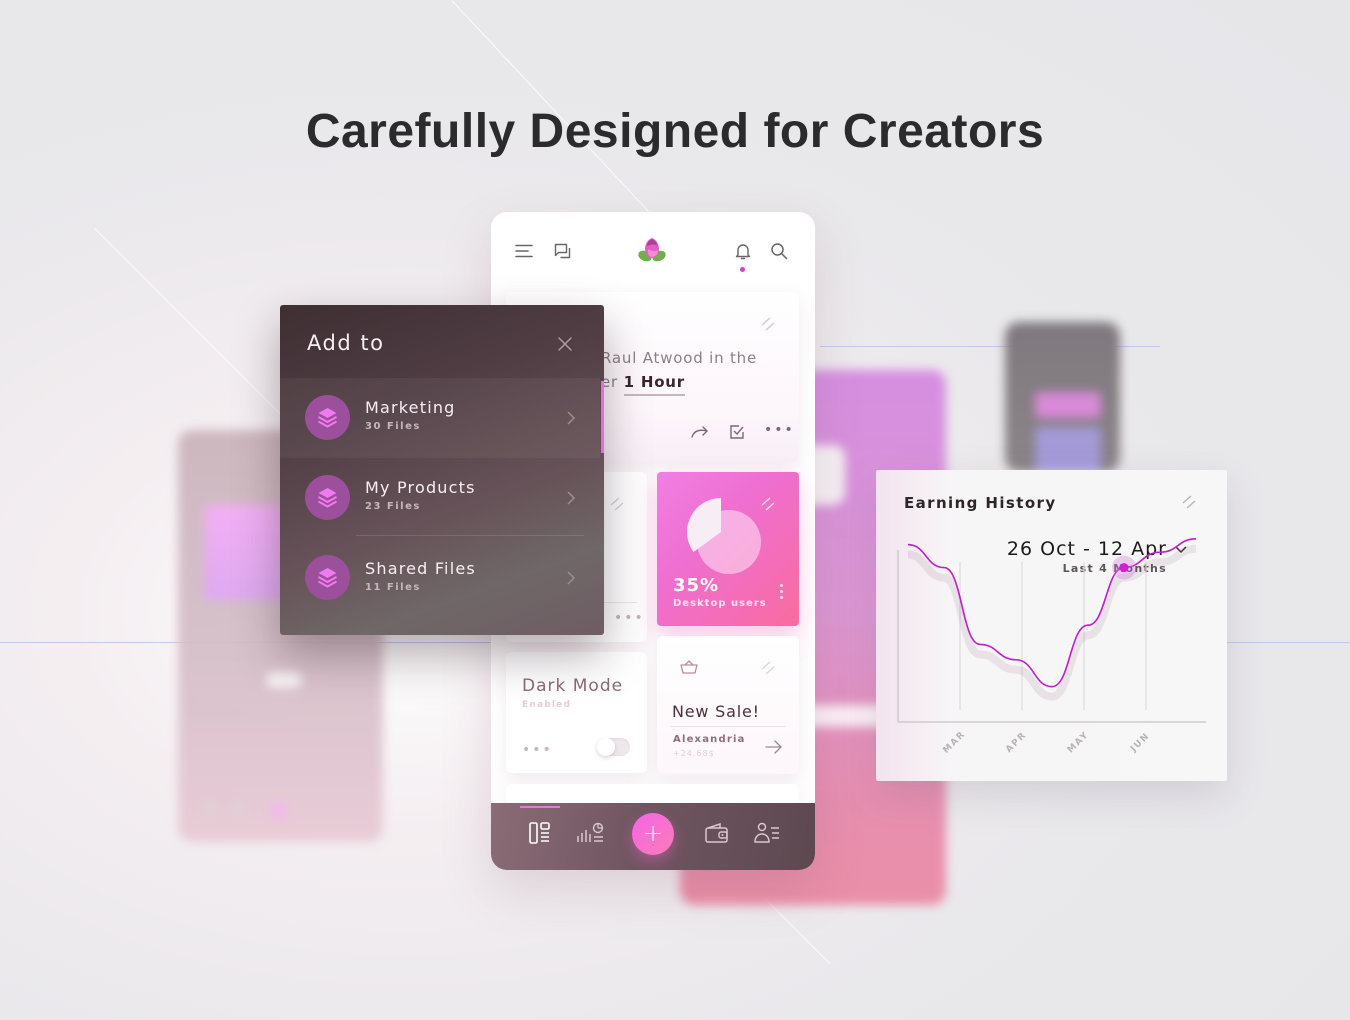 The height and width of the screenshot is (1020, 1350). I want to click on toggle-knob, so click(606, 747).